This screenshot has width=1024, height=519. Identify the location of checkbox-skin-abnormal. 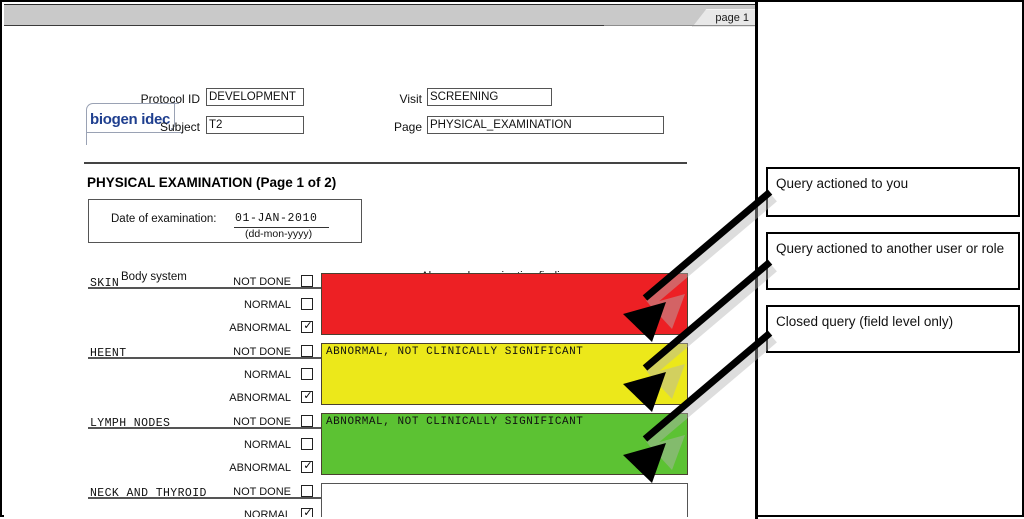
(307, 326).